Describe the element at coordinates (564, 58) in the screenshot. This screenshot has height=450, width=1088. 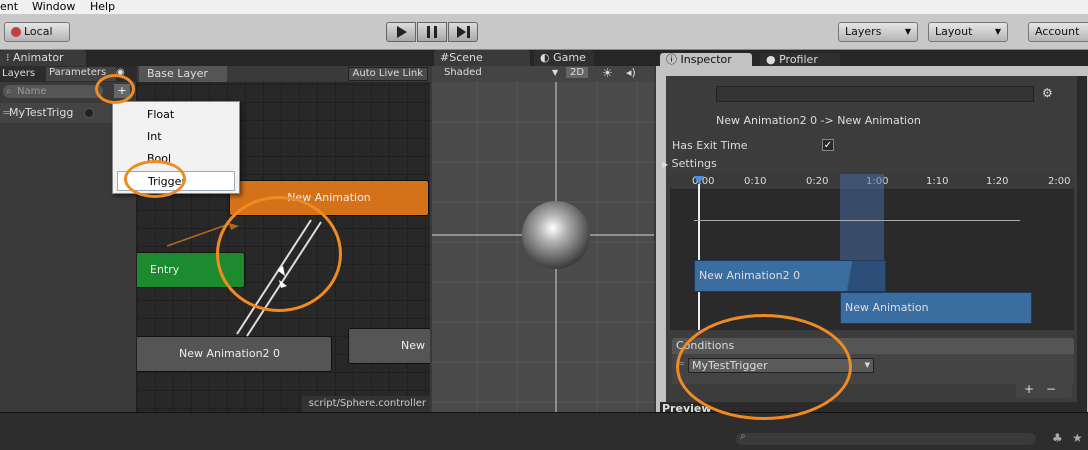
I see `tab-game: ◐ Game` at that location.